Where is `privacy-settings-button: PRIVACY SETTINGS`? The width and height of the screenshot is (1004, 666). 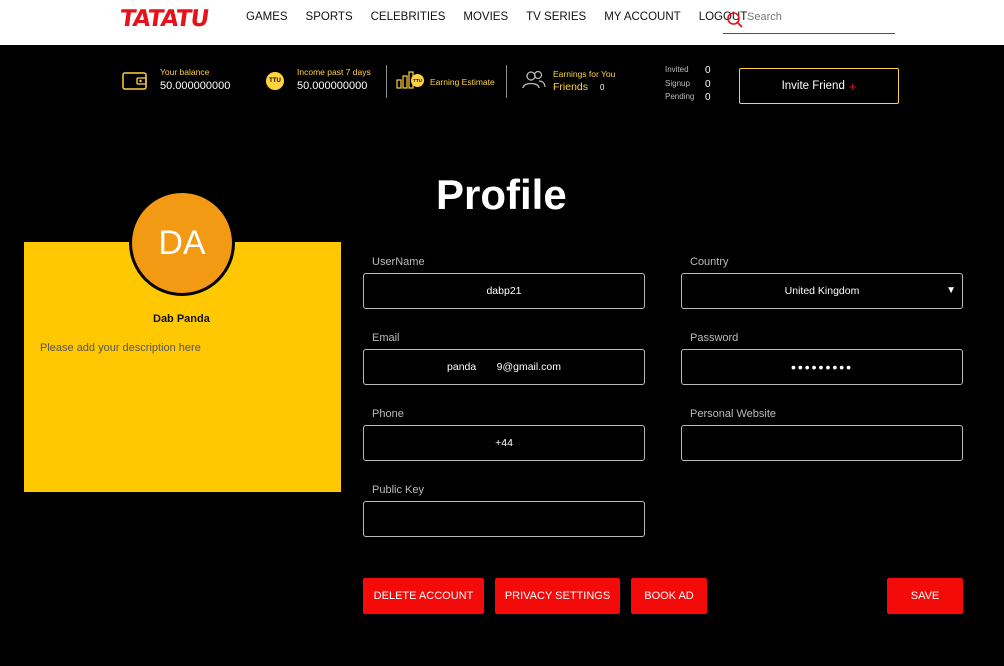
privacy-settings-button: PRIVACY SETTINGS is located at coordinates (557, 596).